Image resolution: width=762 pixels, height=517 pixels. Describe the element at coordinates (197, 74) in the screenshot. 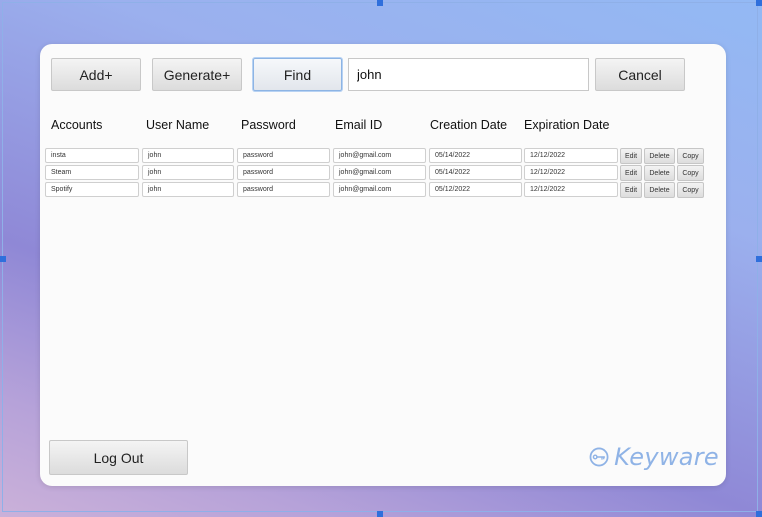

I see `generate-button: Generate+` at that location.